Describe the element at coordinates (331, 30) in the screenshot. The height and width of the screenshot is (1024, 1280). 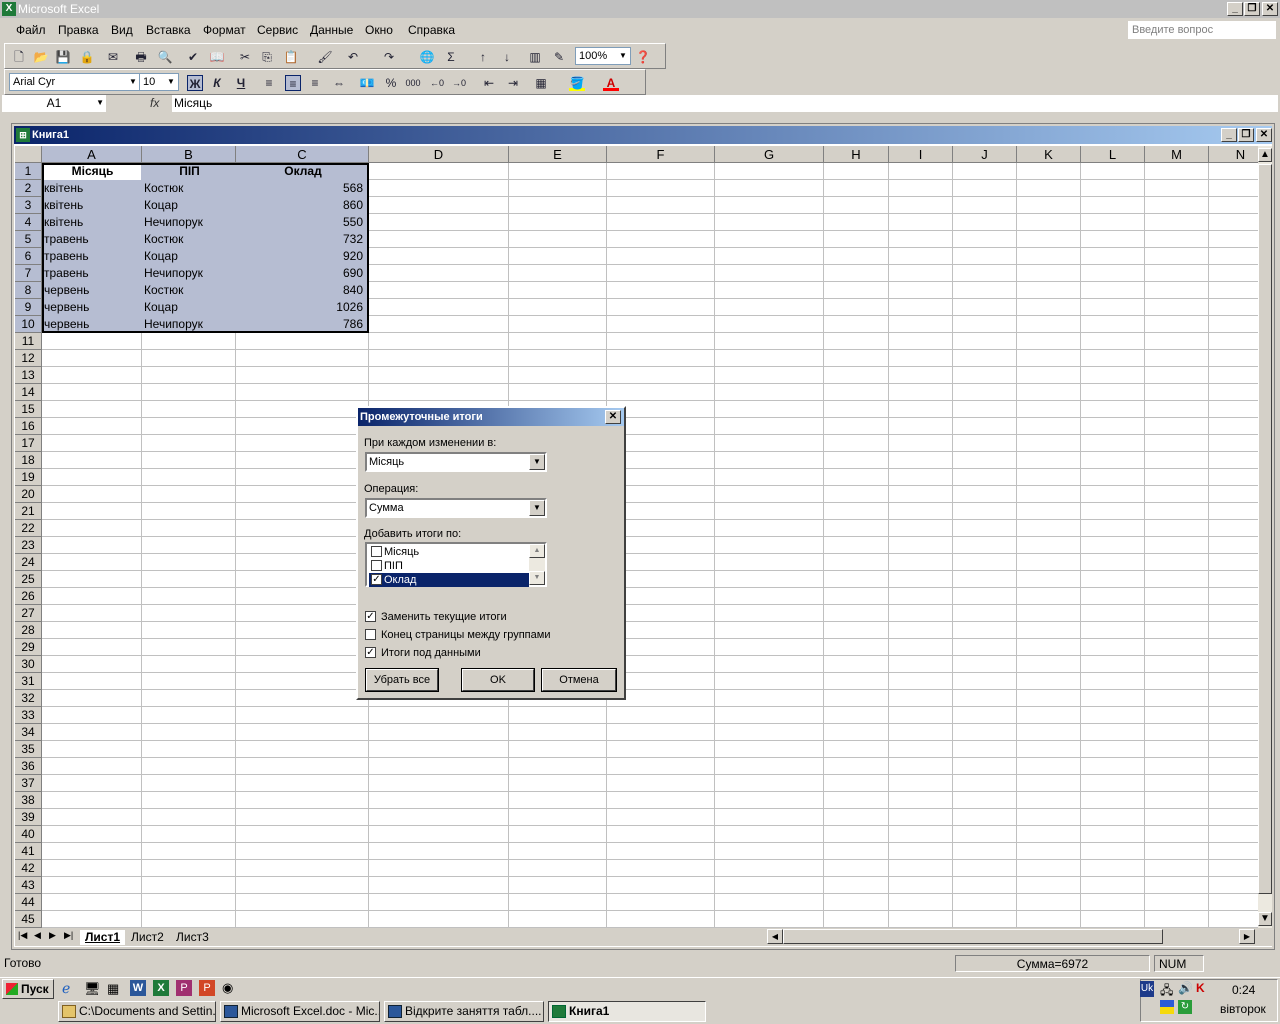
I see `menu-data: Данные` at that location.